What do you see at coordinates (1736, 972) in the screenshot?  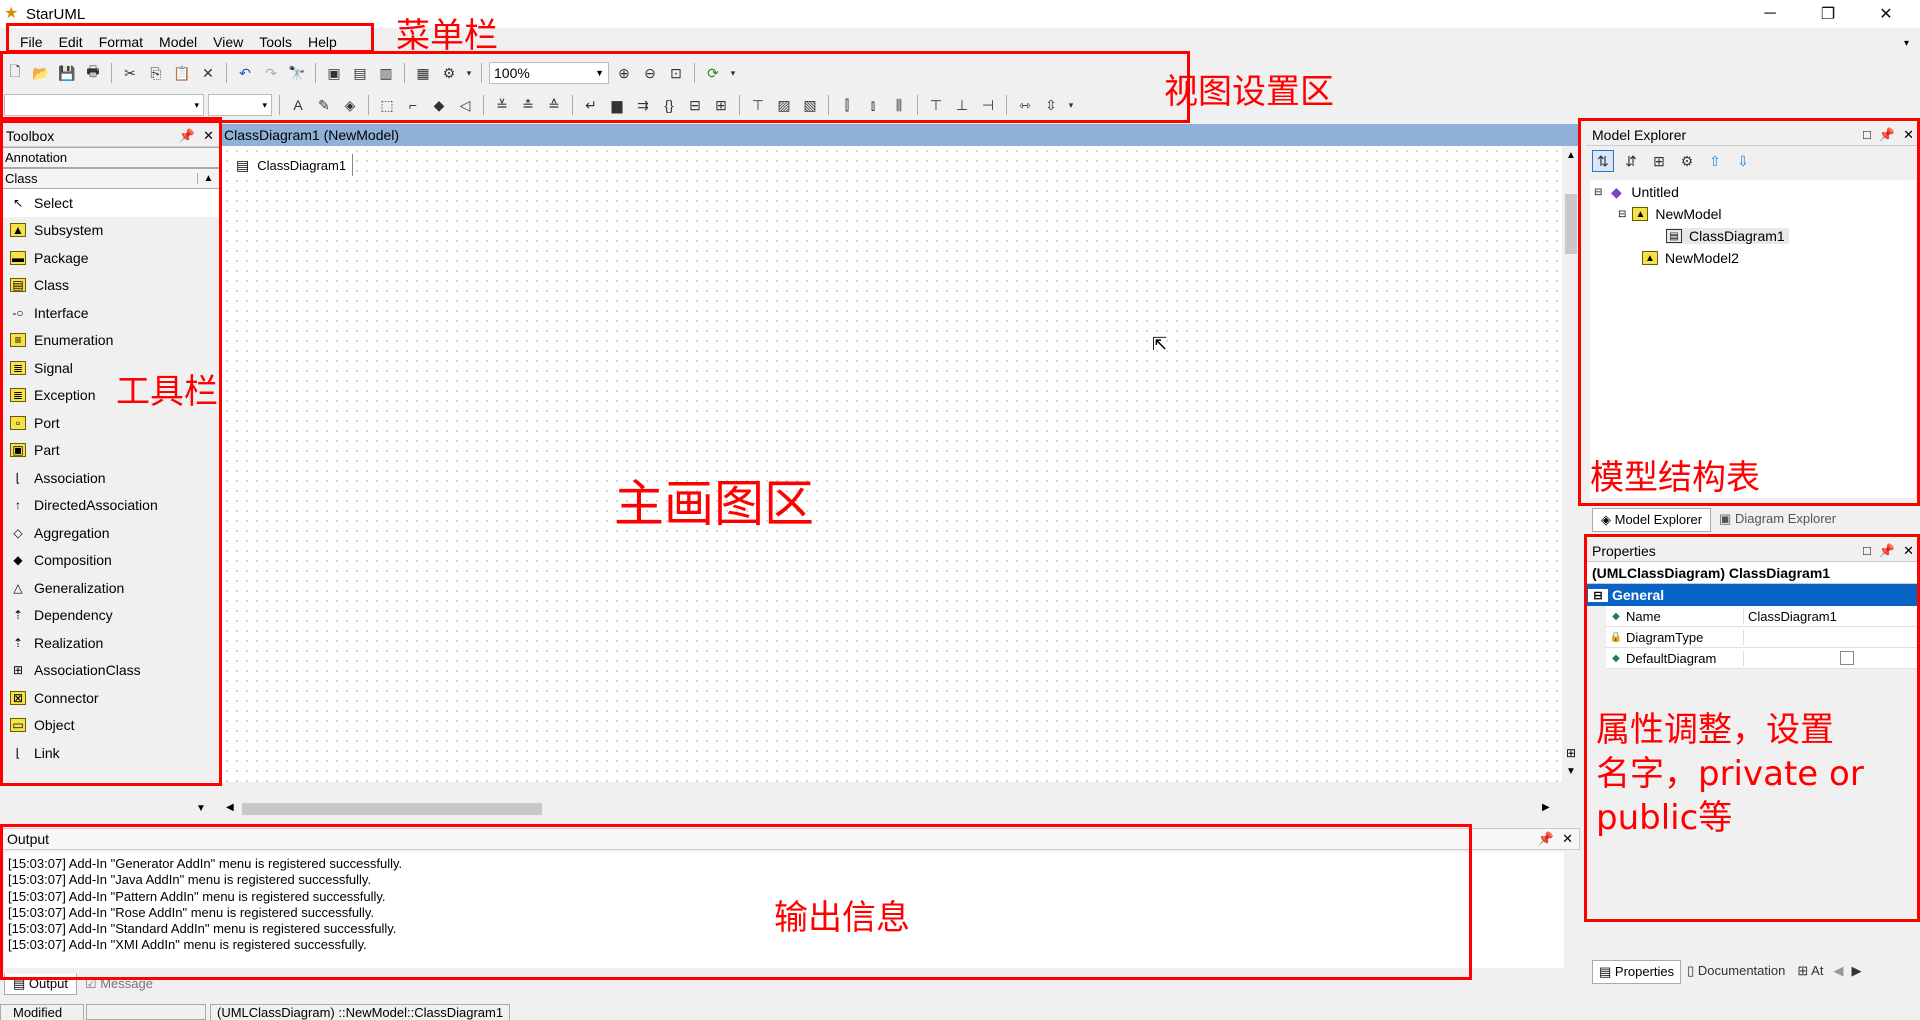 I see `tab-documentation: ▯ Documentation` at bounding box center [1736, 972].